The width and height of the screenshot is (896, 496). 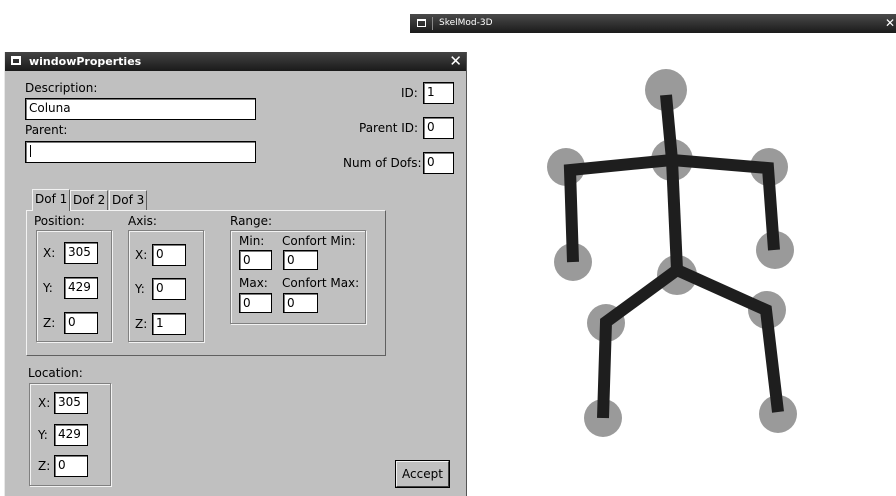 I want to click on tab-dof-2: Dof 2, so click(x=89, y=200).